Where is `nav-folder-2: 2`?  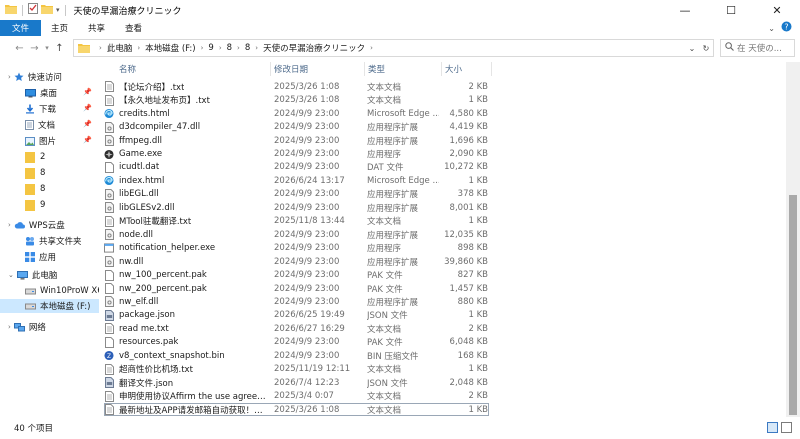 nav-folder-2: 2 is located at coordinates (35, 157).